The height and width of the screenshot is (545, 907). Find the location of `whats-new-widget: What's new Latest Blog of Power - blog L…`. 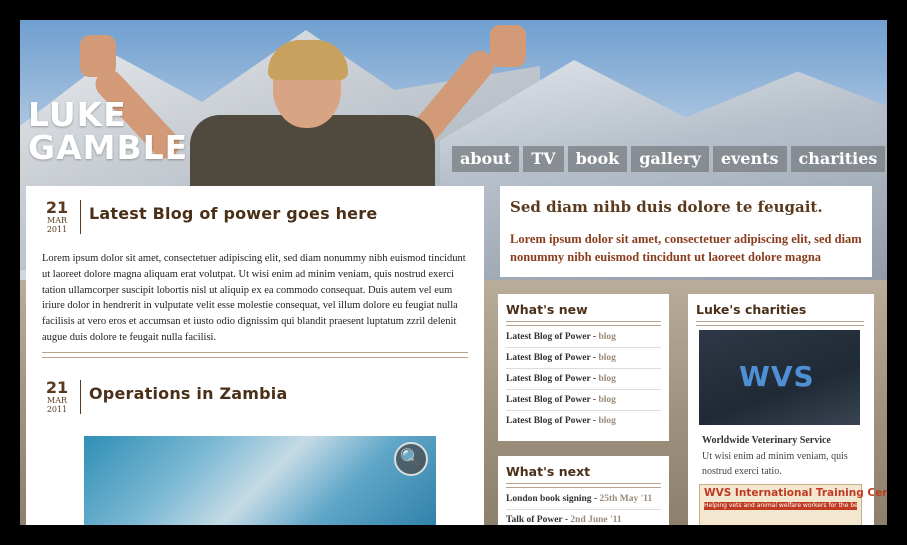

whats-new-widget: What's new Latest Blog of Power - blog L… is located at coordinates (583, 367).